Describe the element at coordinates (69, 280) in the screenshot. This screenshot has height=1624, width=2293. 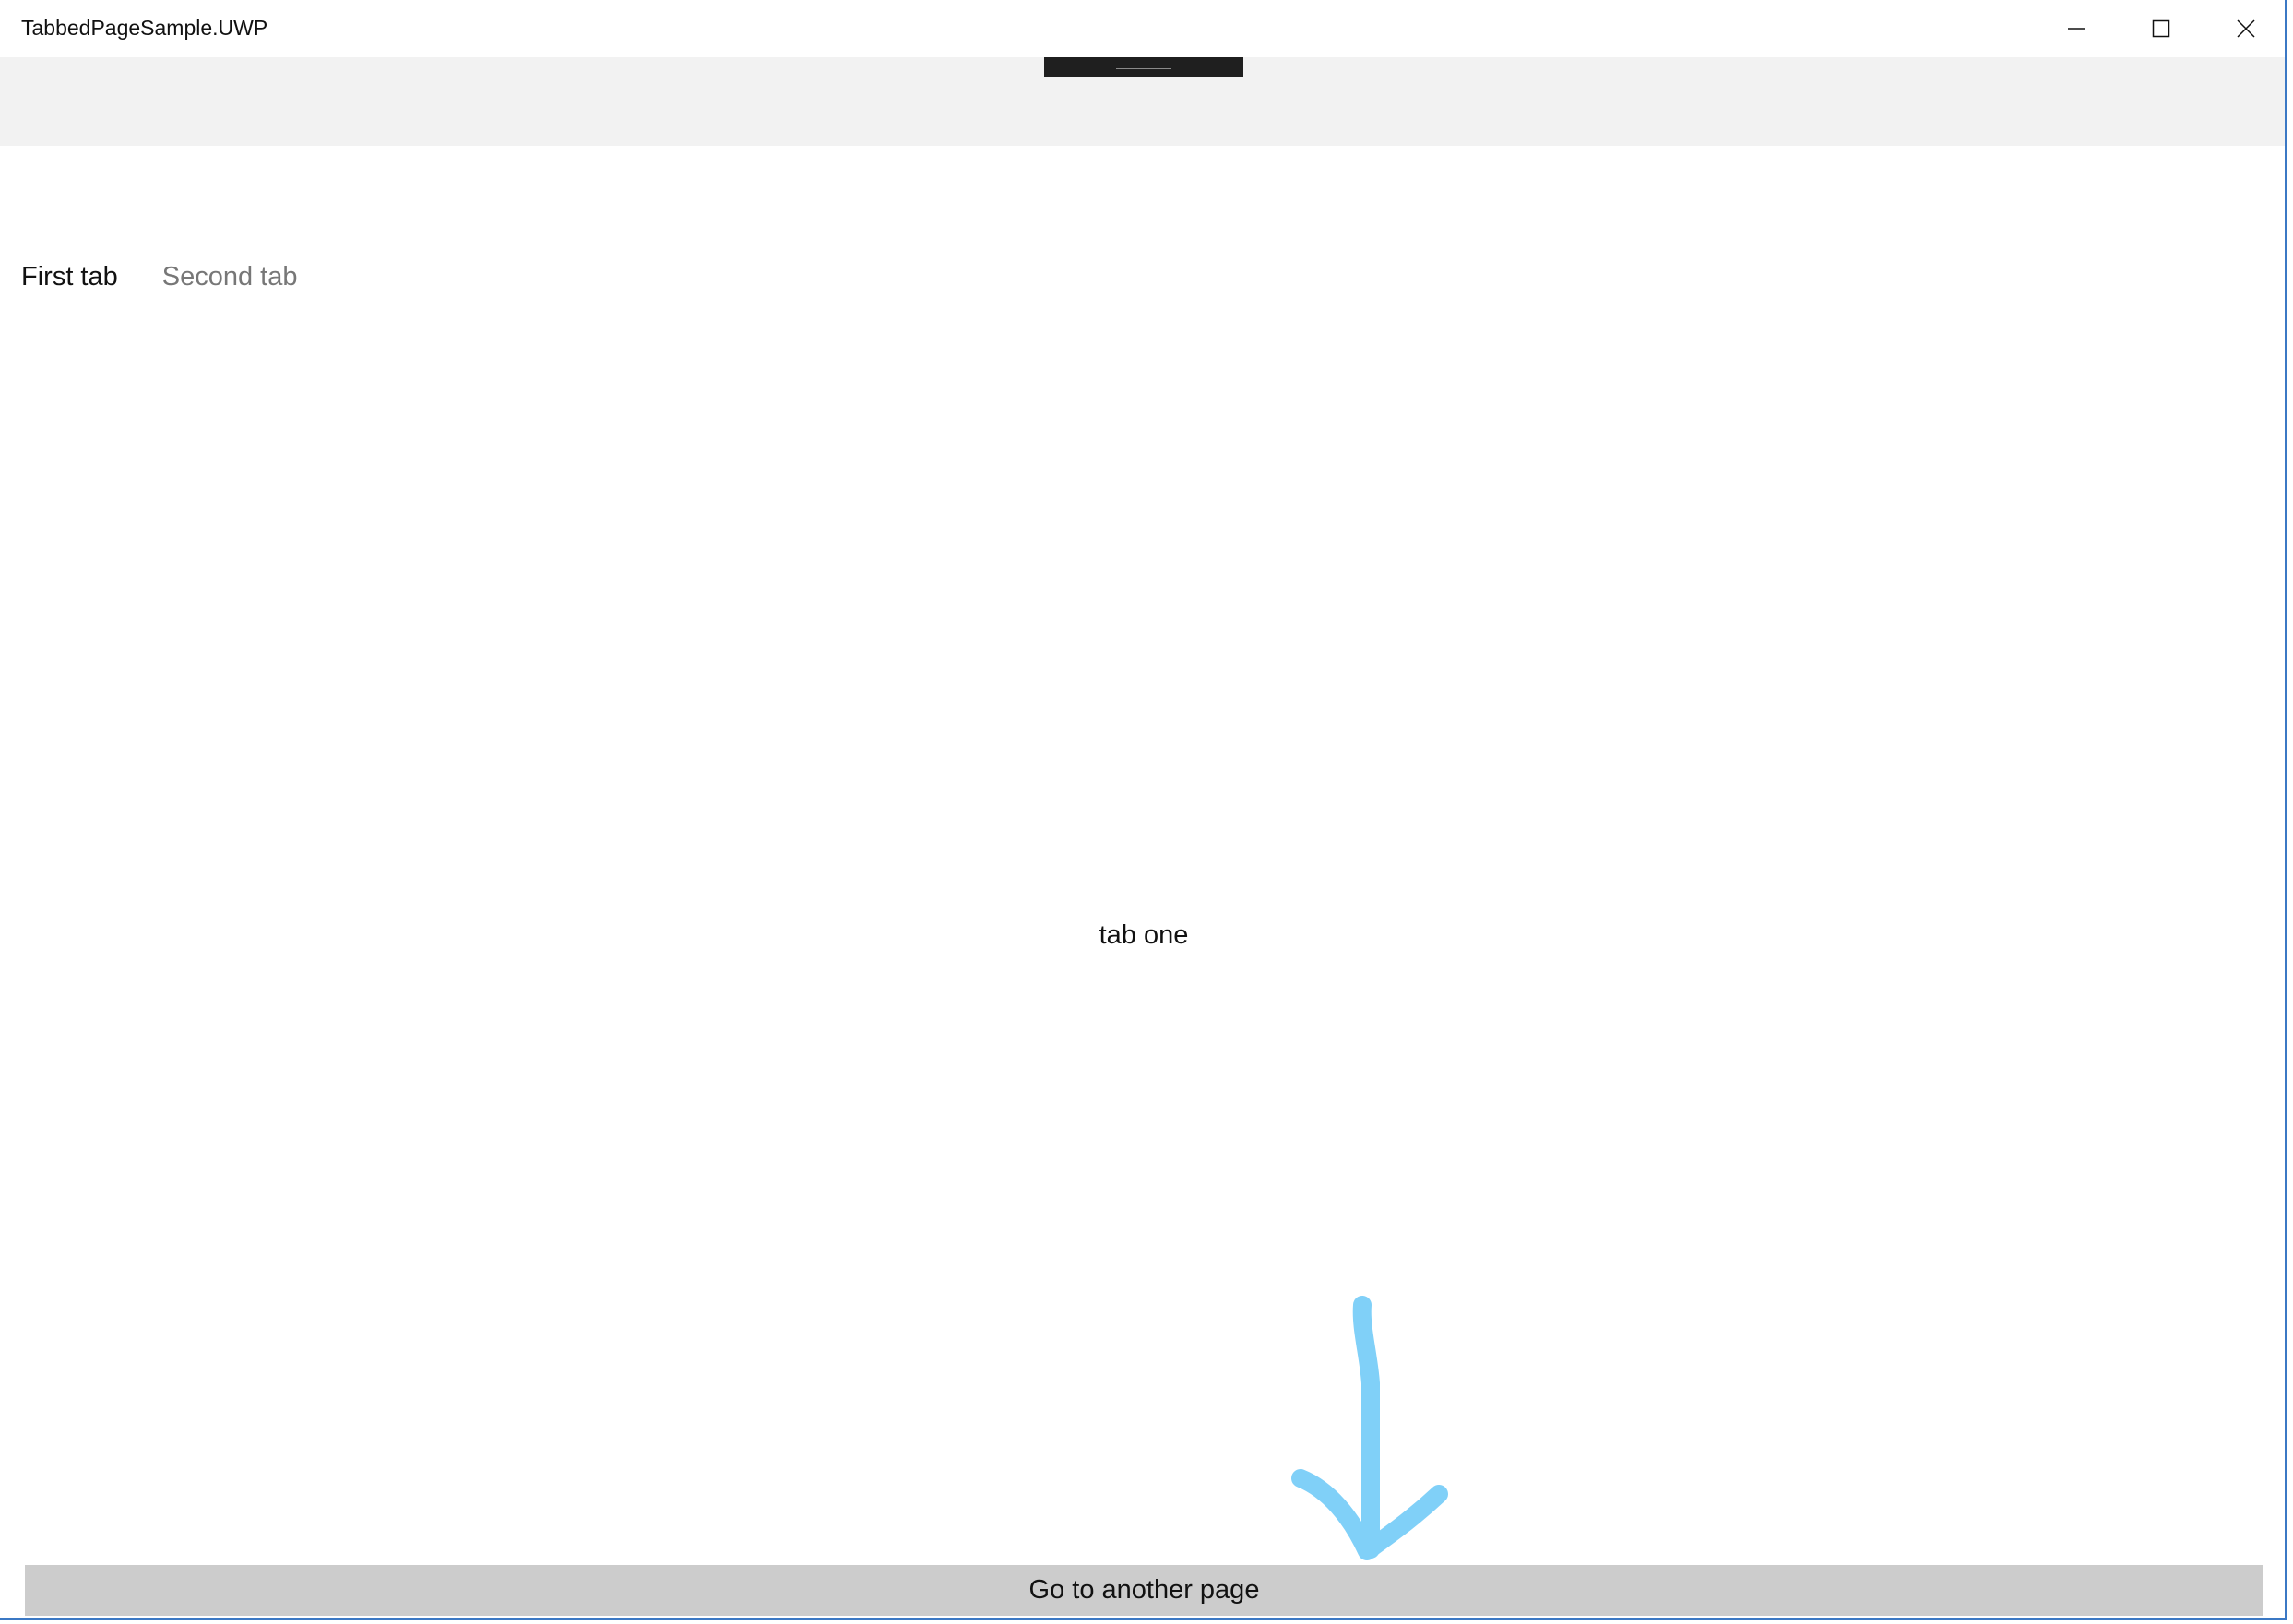
I see `tab-first: First tab` at that location.